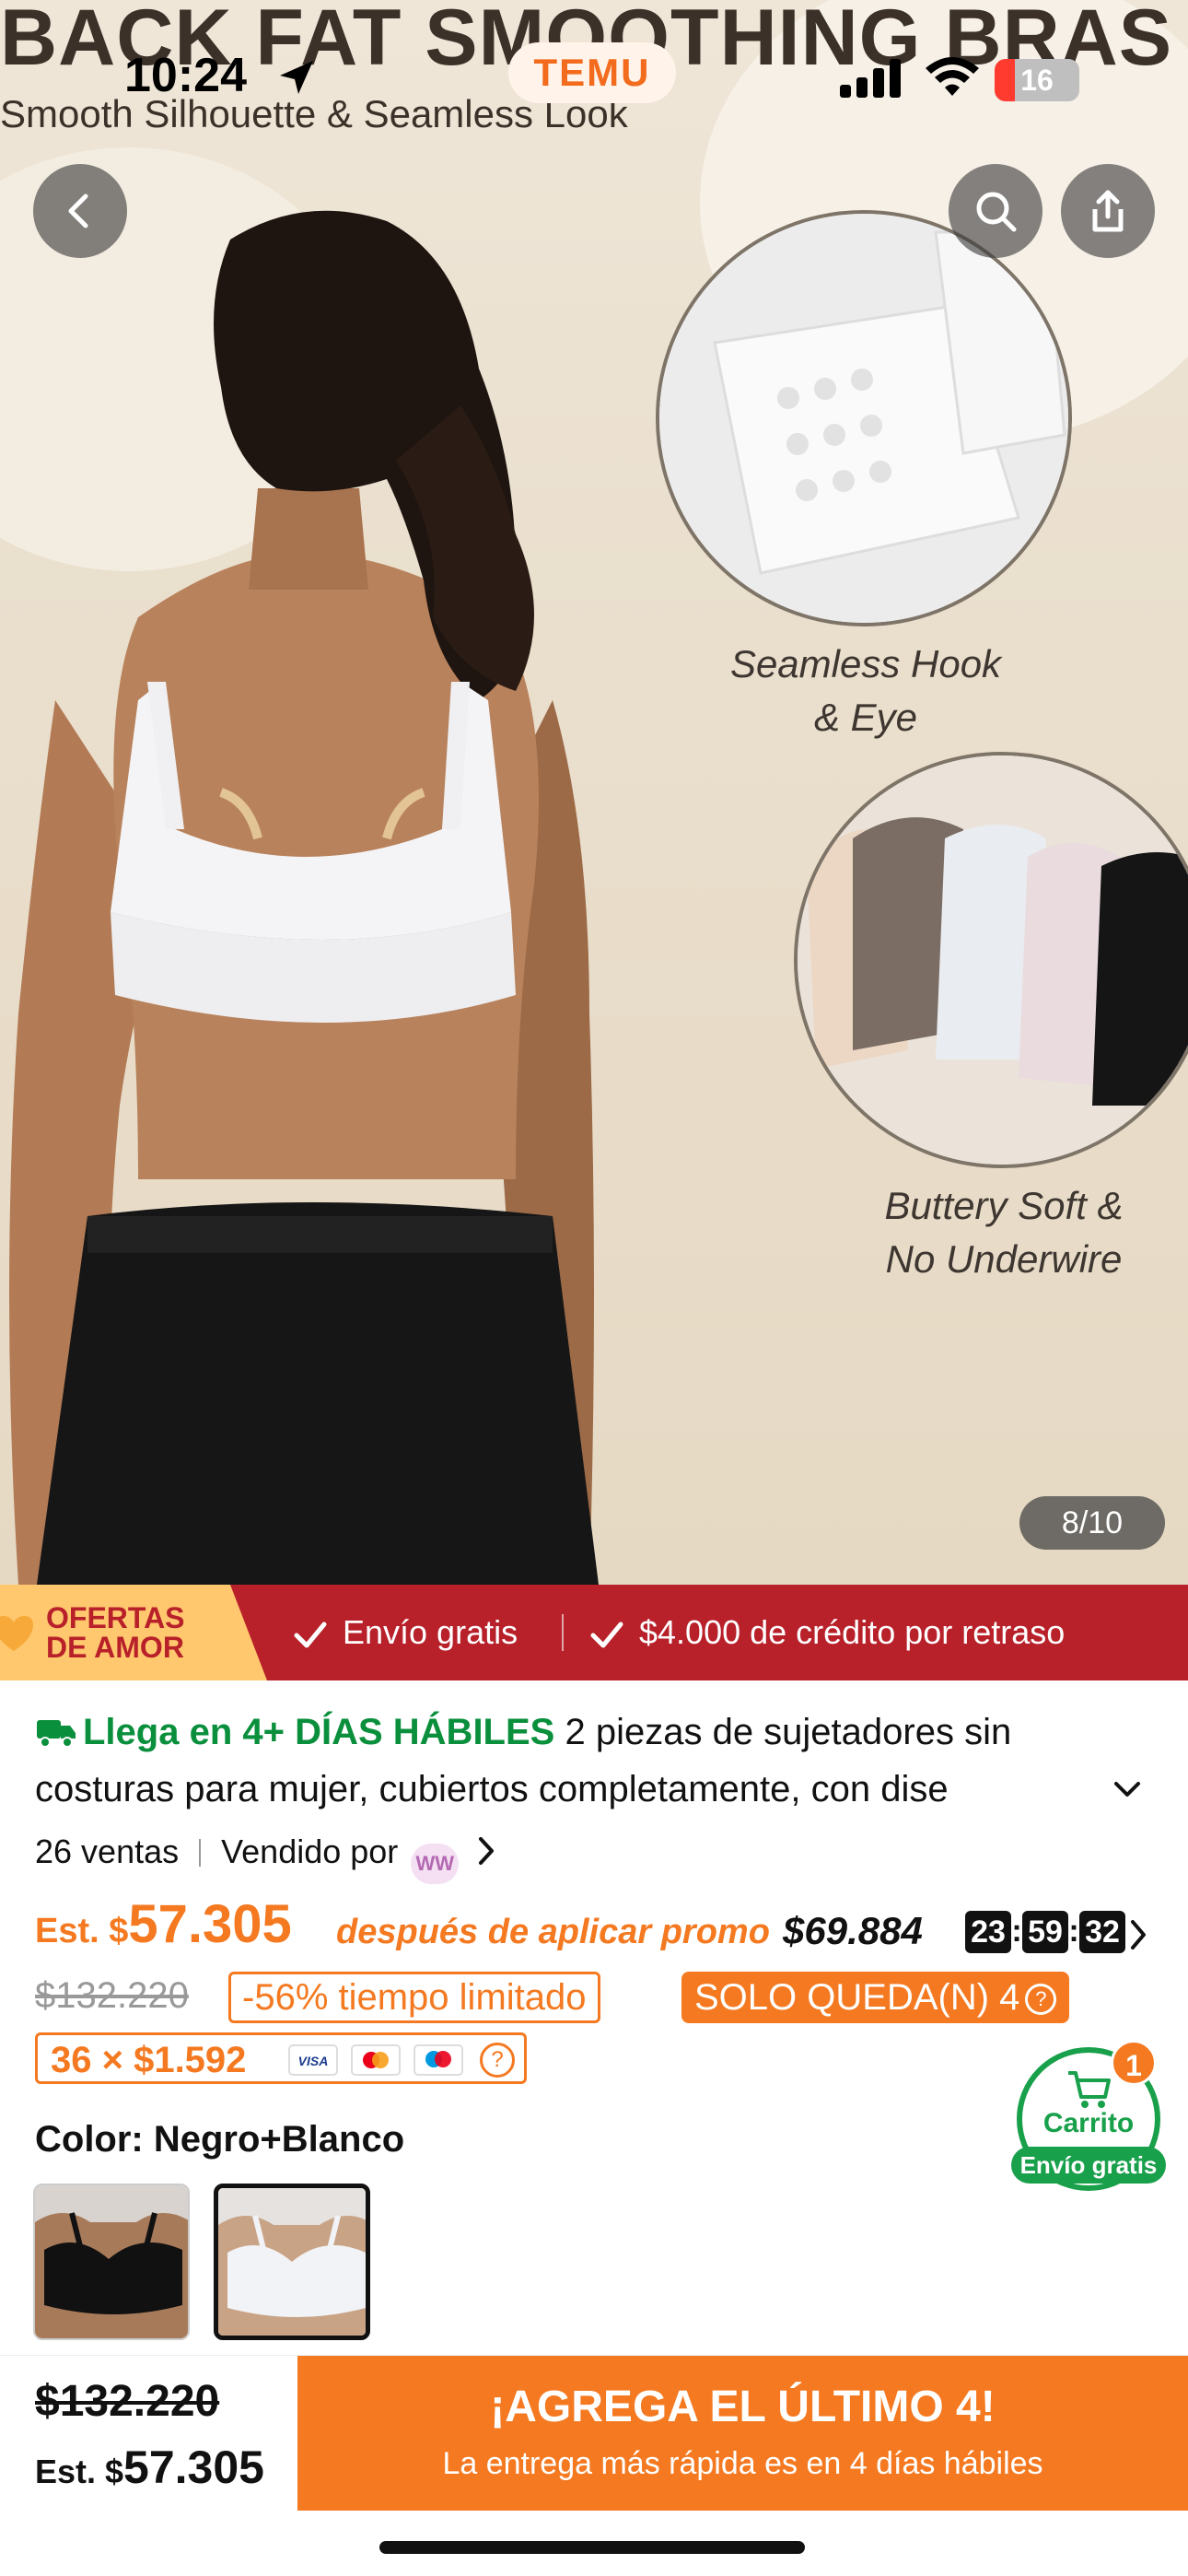 The width and height of the screenshot is (1188, 2576). What do you see at coordinates (438, 2060) in the screenshot?
I see `maestro-icon` at bounding box center [438, 2060].